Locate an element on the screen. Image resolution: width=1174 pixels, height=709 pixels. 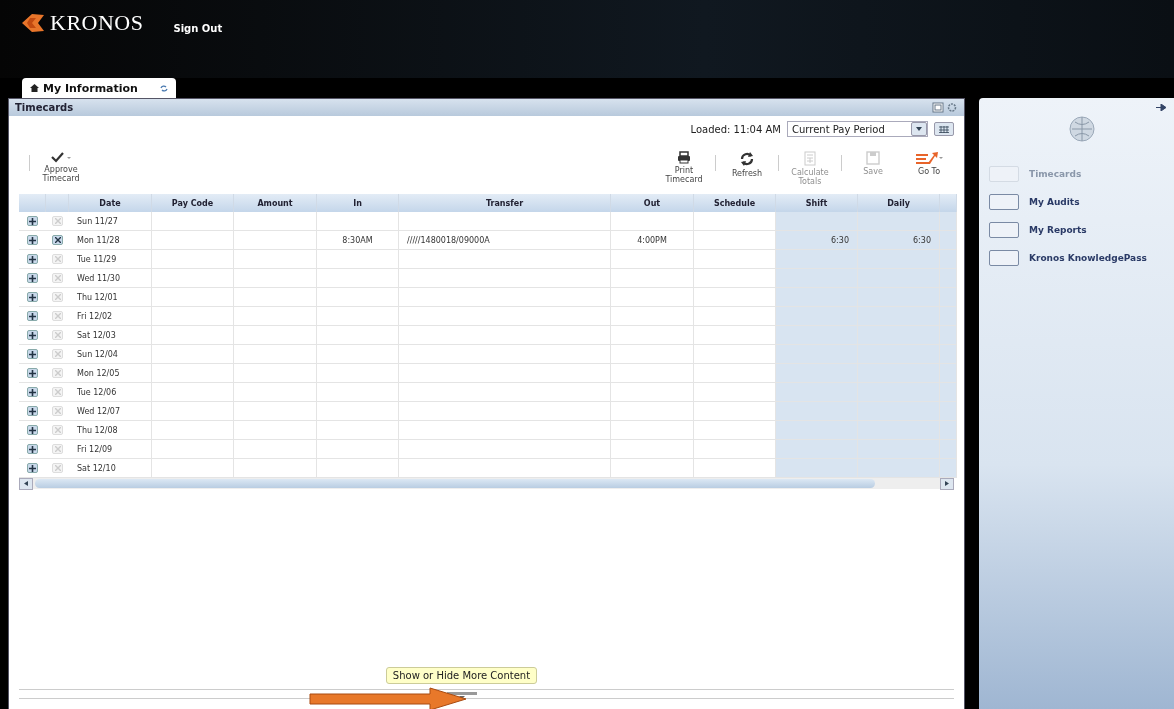
table-cell: Sun 12/04 is located at coordinates (110, 354).